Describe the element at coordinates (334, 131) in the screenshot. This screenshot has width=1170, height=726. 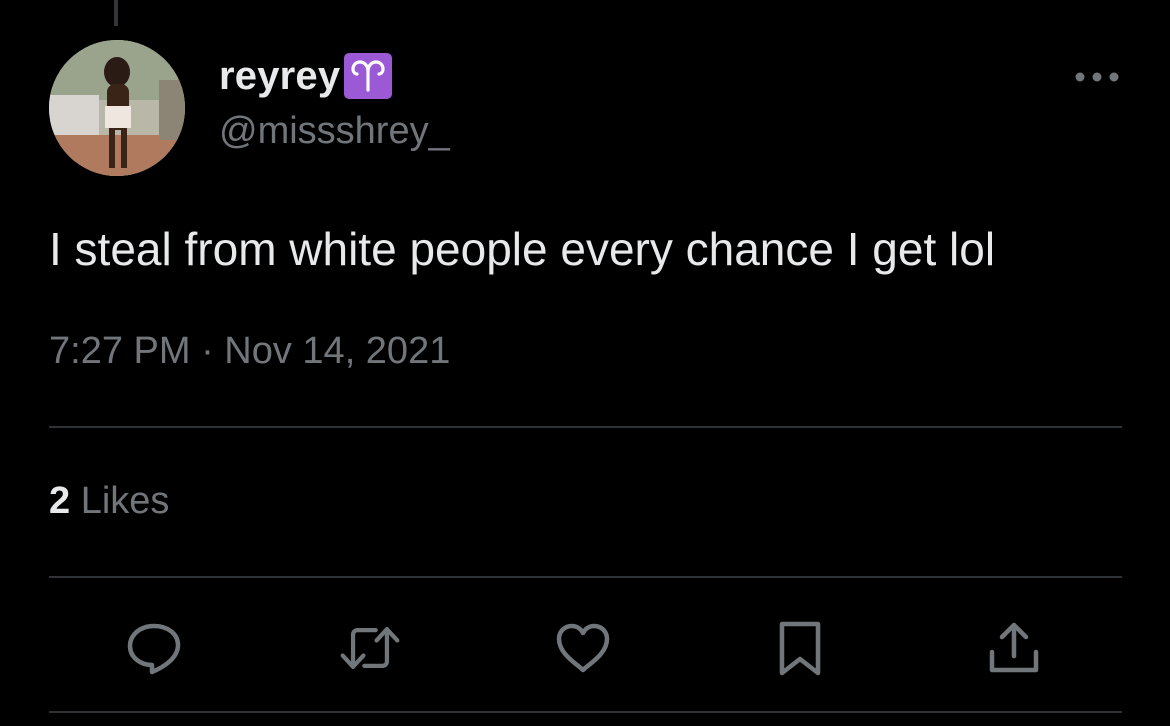
I see `author-handle: @missshrey_` at that location.